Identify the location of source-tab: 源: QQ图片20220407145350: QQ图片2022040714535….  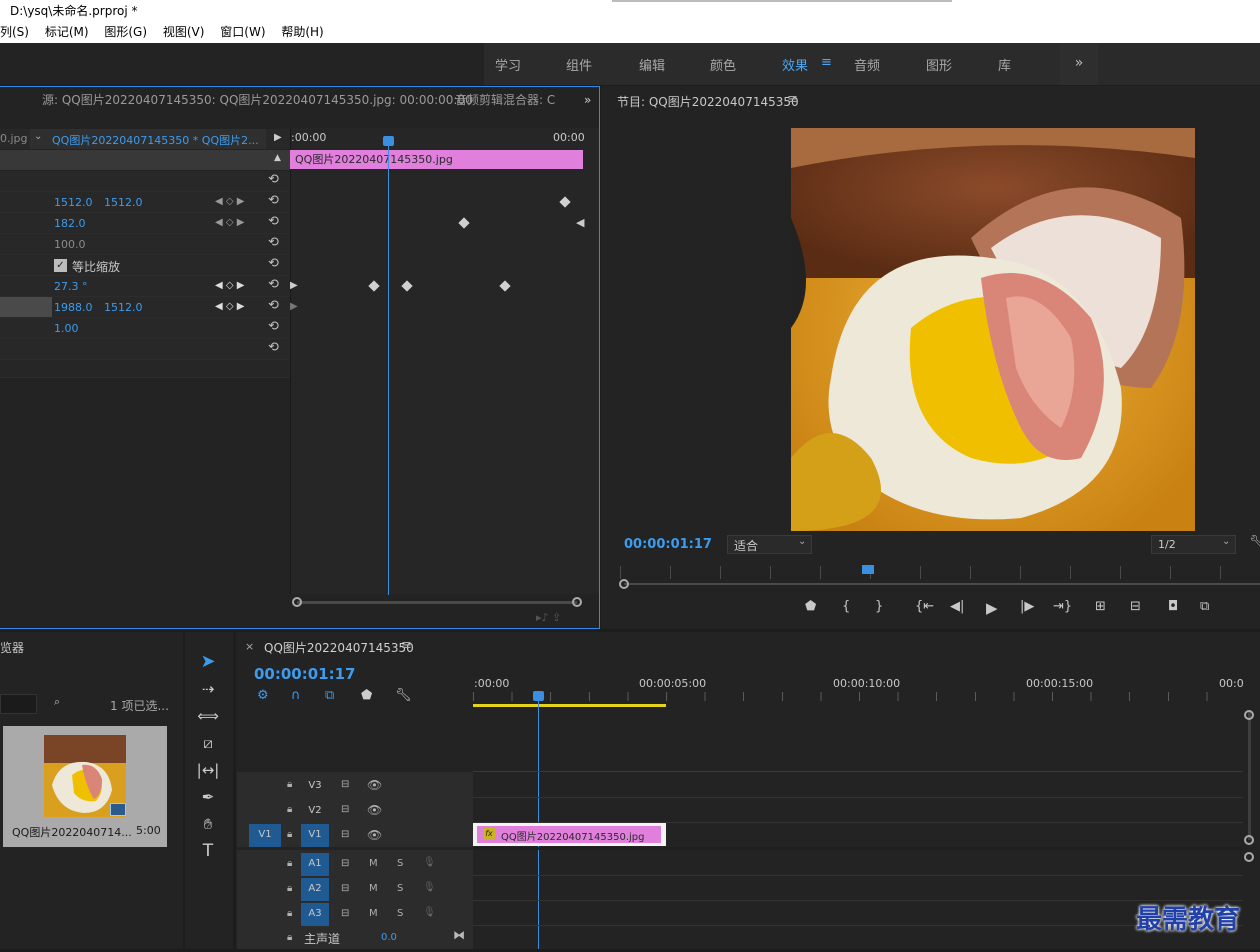
(257, 100).